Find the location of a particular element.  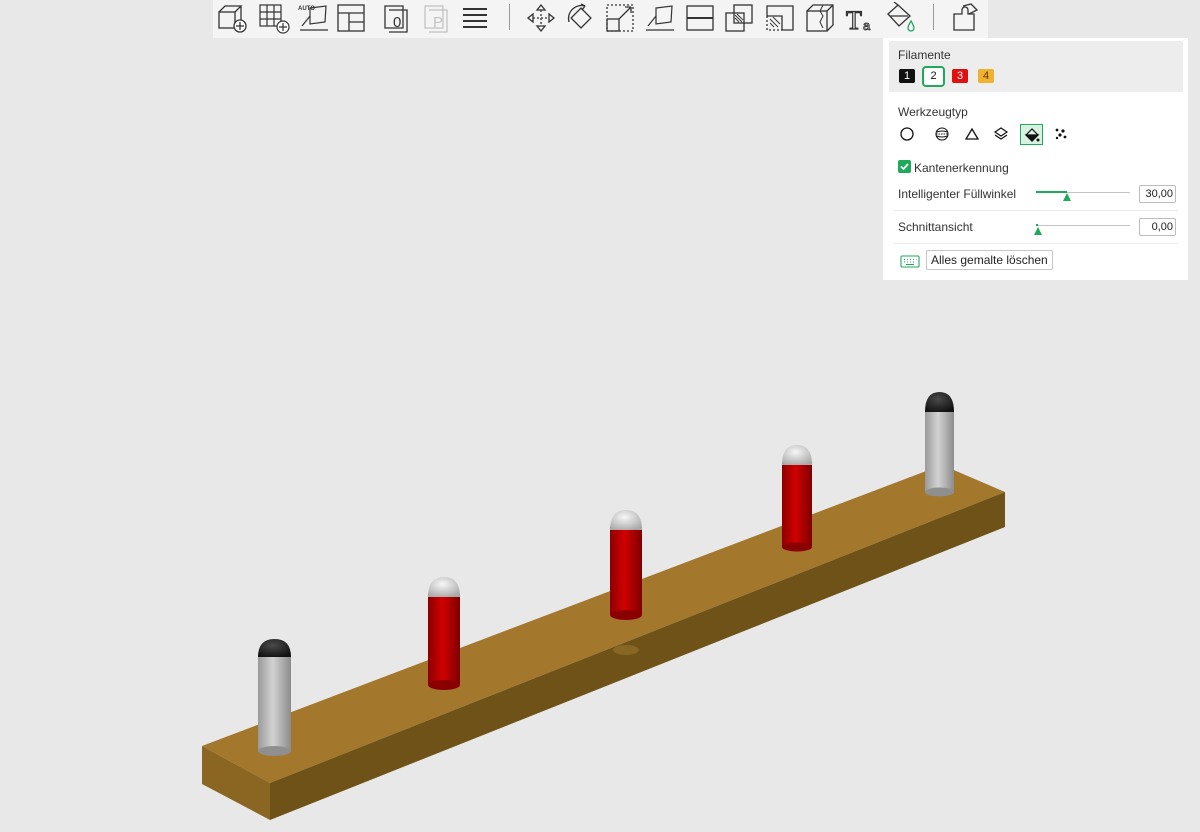

top-toolbar: AUTO 0 P T a is located at coordinates (600, 19).